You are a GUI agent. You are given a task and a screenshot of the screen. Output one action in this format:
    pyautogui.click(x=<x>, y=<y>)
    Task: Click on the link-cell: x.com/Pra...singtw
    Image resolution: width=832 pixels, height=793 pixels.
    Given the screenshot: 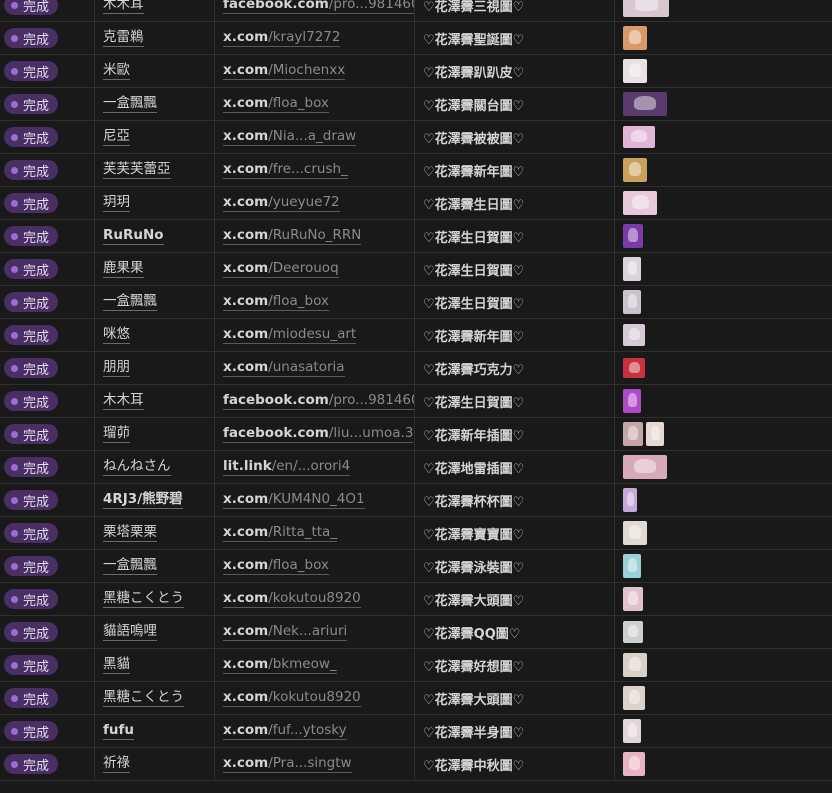 What is the action you would take?
    pyautogui.click(x=315, y=764)
    